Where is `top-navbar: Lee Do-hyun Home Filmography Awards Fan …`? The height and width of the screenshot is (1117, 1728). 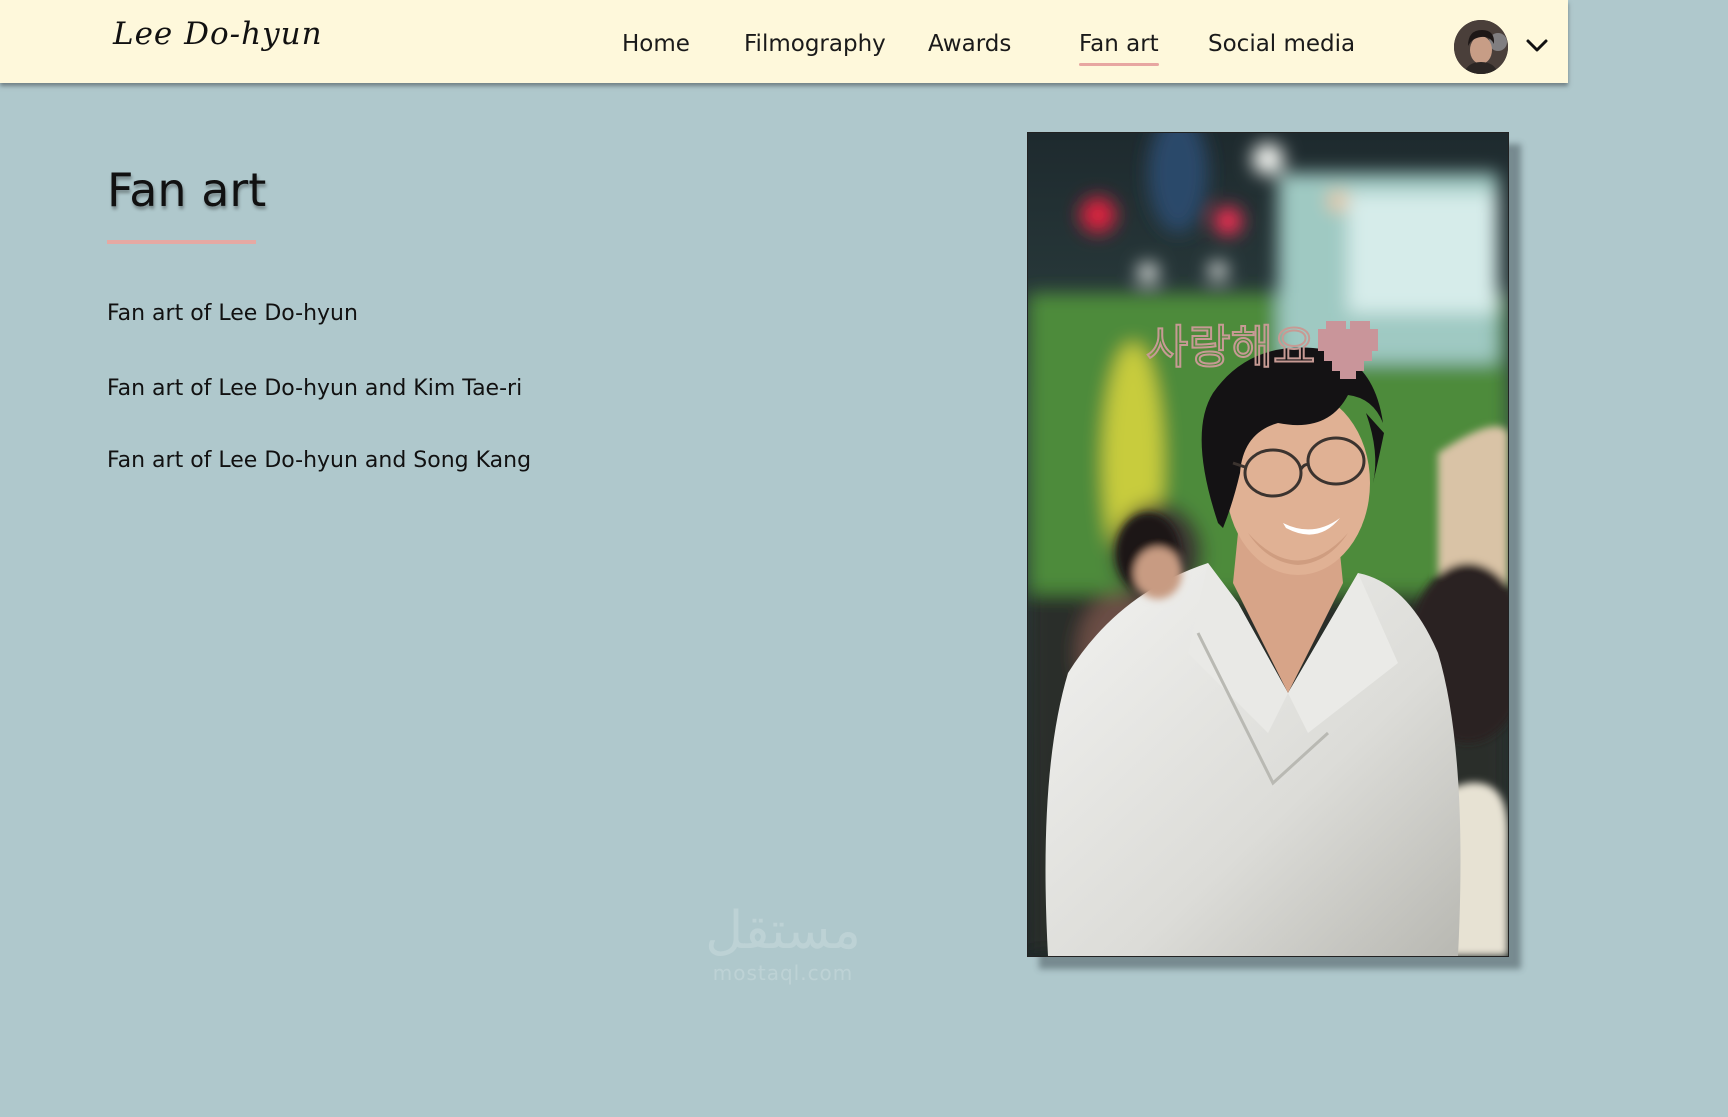
top-navbar: Lee Do-hyun Home Filmography Awards Fan … is located at coordinates (784, 41).